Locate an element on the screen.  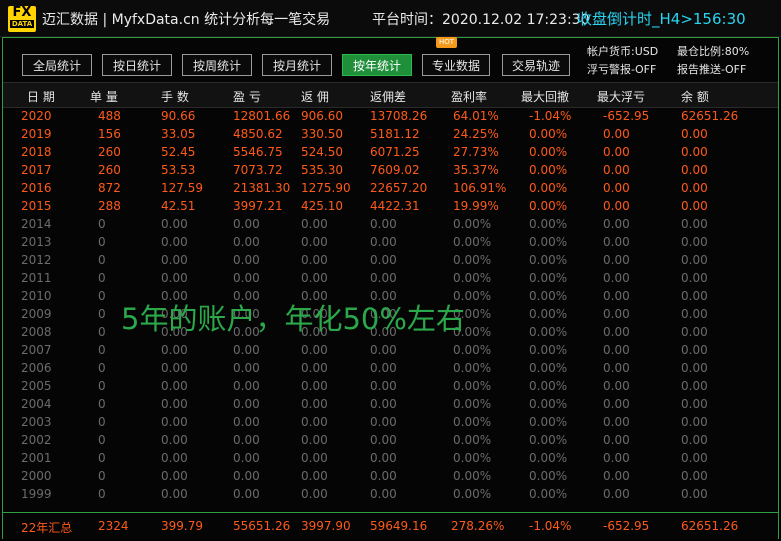
col-max-floating-loss: 最大浮亏 is located at coordinates (621, 97).